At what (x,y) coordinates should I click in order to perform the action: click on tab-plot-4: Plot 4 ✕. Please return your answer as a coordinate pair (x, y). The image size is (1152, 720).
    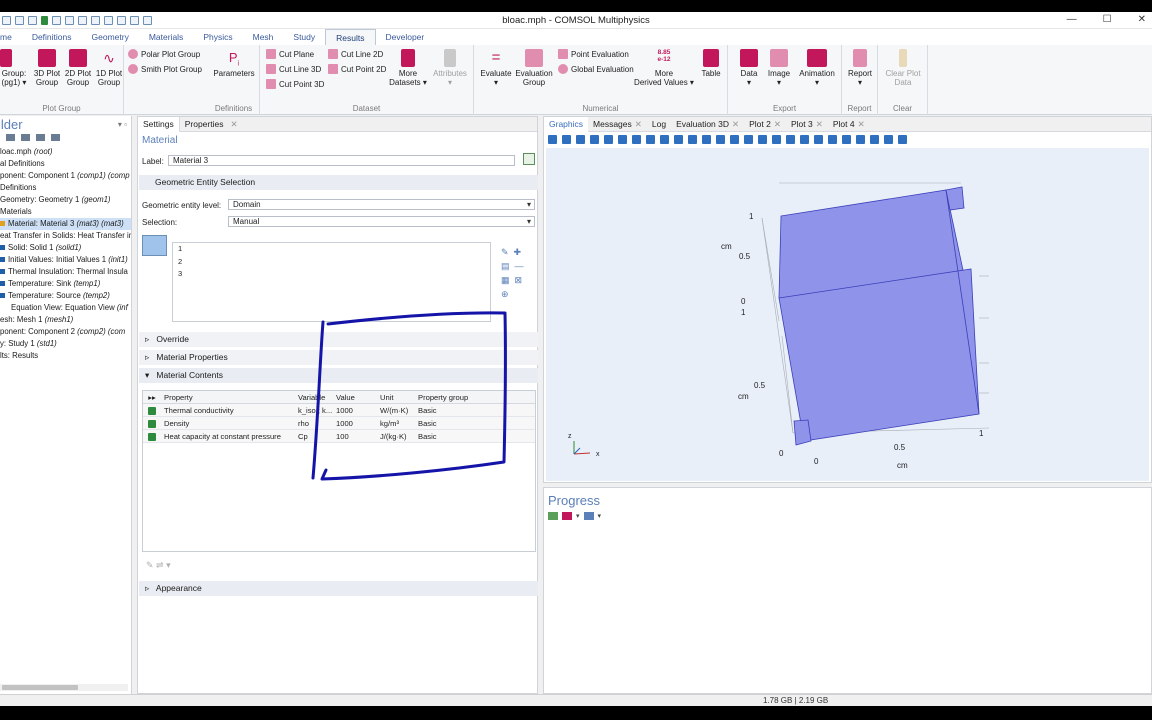
    Looking at the image, I should click on (849, 124).